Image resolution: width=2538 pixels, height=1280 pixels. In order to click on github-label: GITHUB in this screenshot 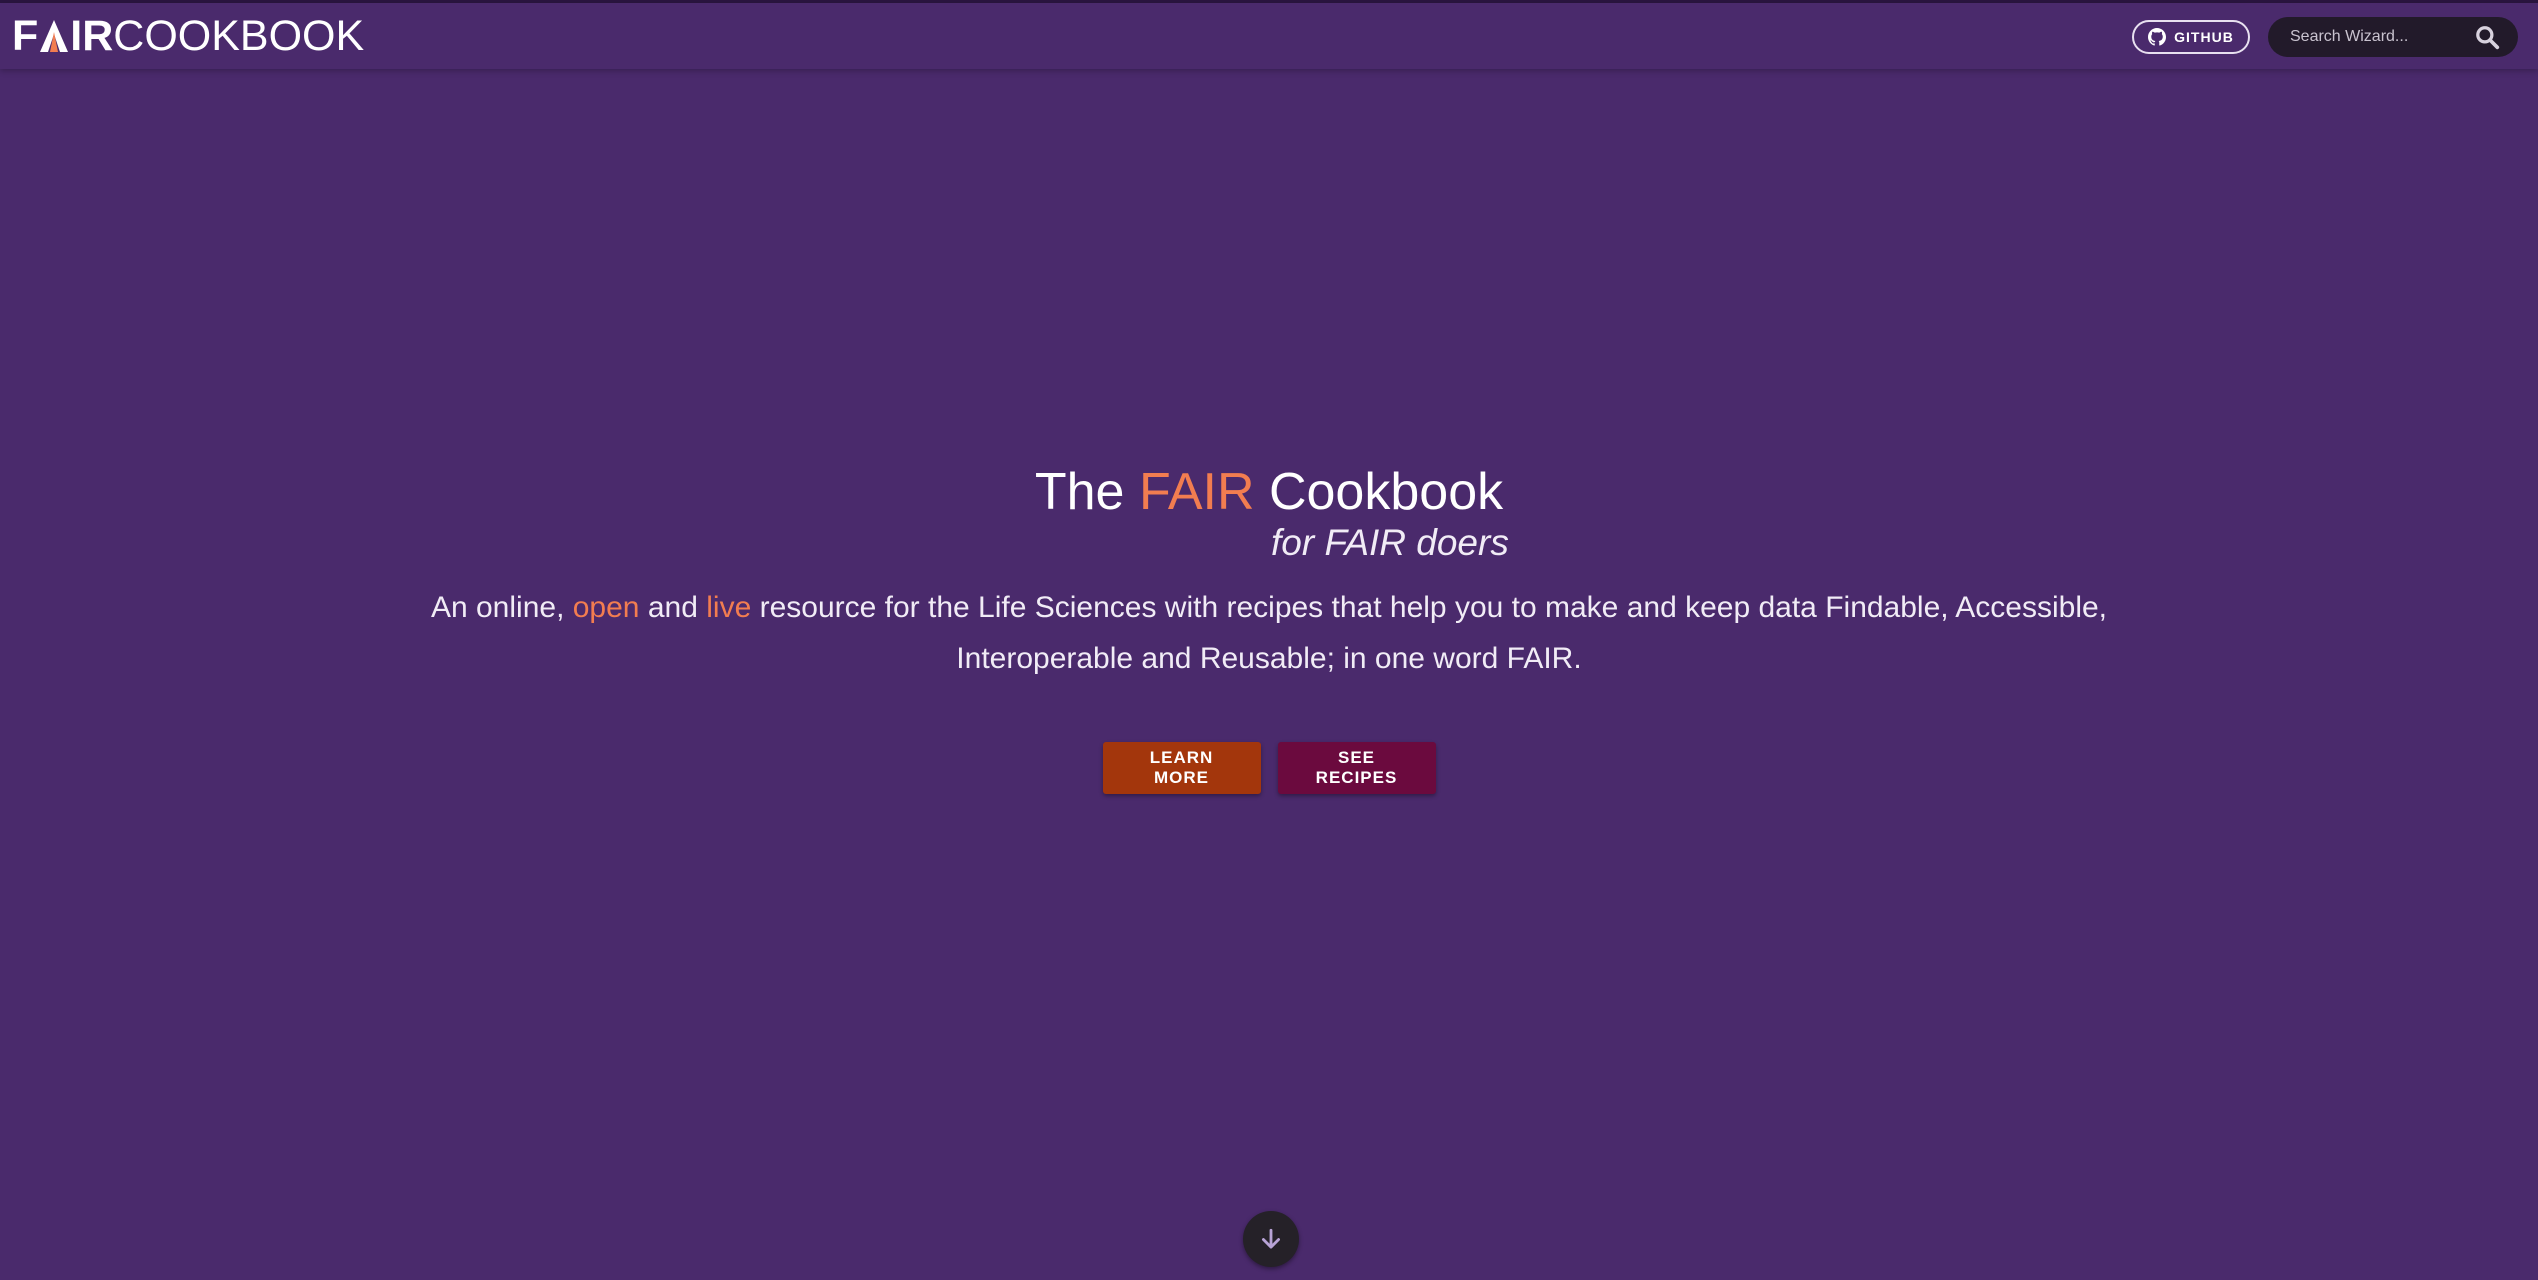, I will do `click(2204, 37)`.